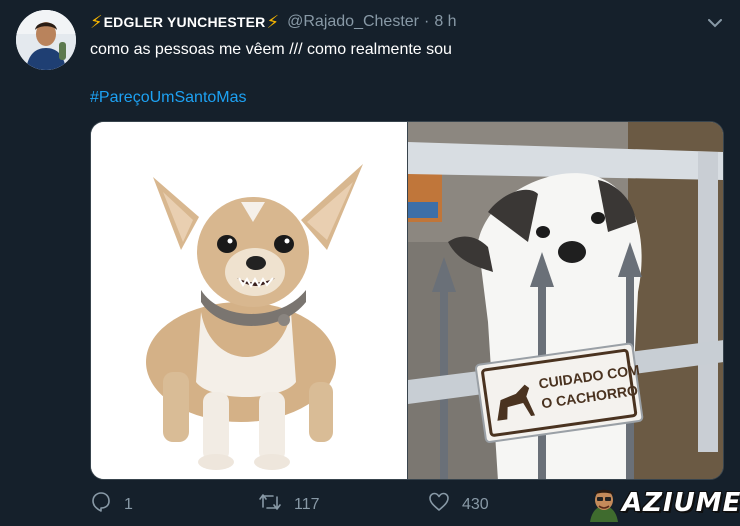 The image size is (740, 526). Describe the element at coordinates (604, 505) in the screenshot. I see `mascot-logo` at that location.